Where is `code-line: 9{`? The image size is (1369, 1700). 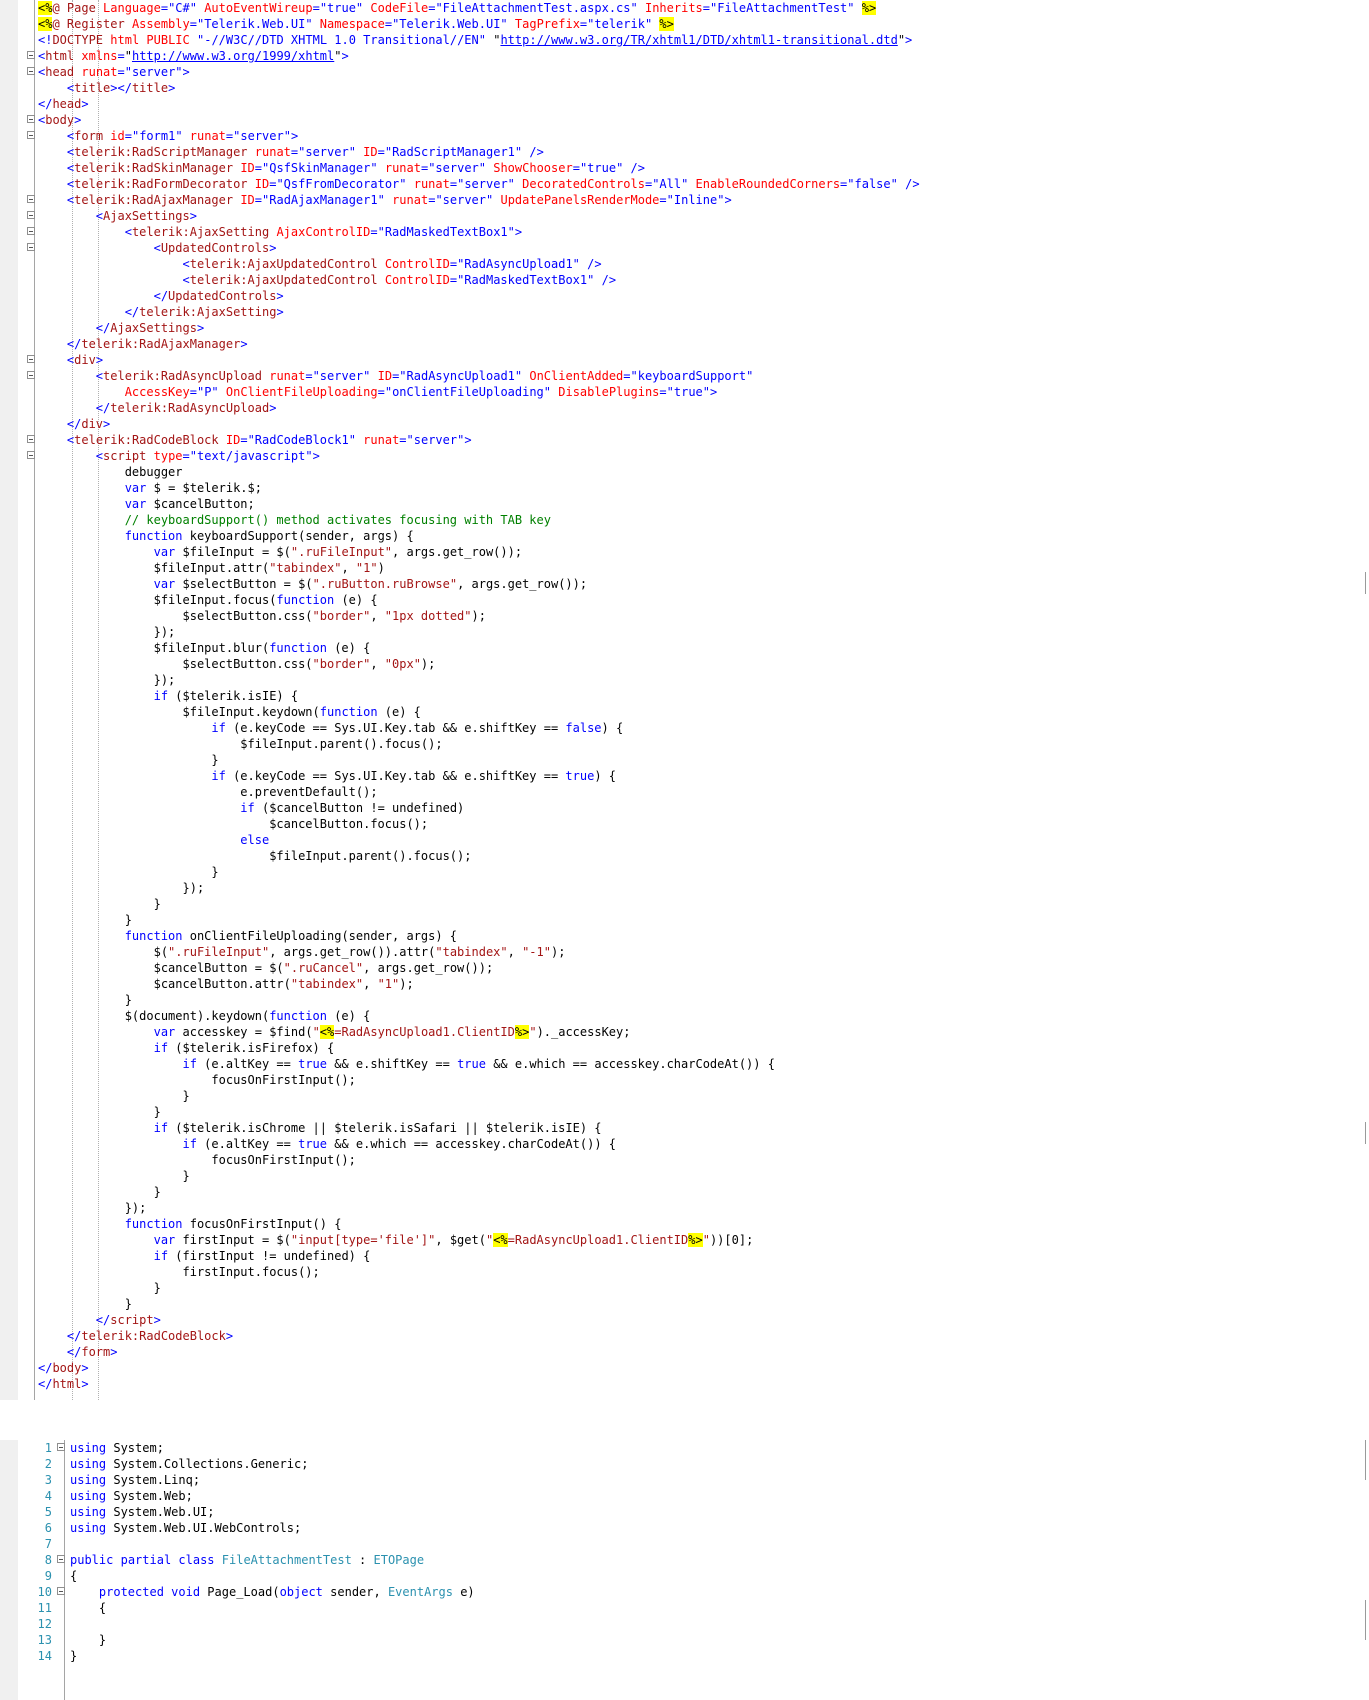
code-line: 9{ is located at coordinates (260, 1576).